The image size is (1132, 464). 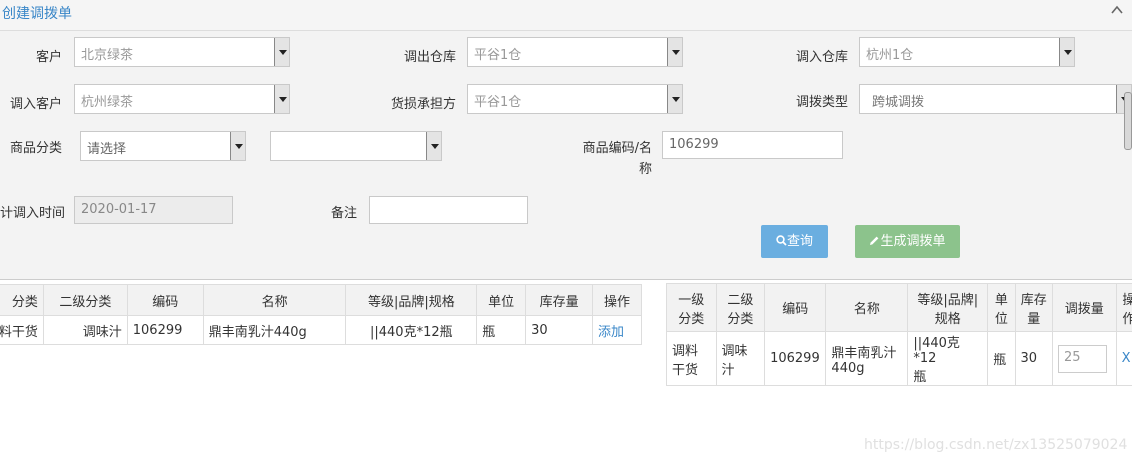 What do you see at coordinates (617, 330) in the screenshot?
I see `add-link: 添加` at bounding box center [617, 330].